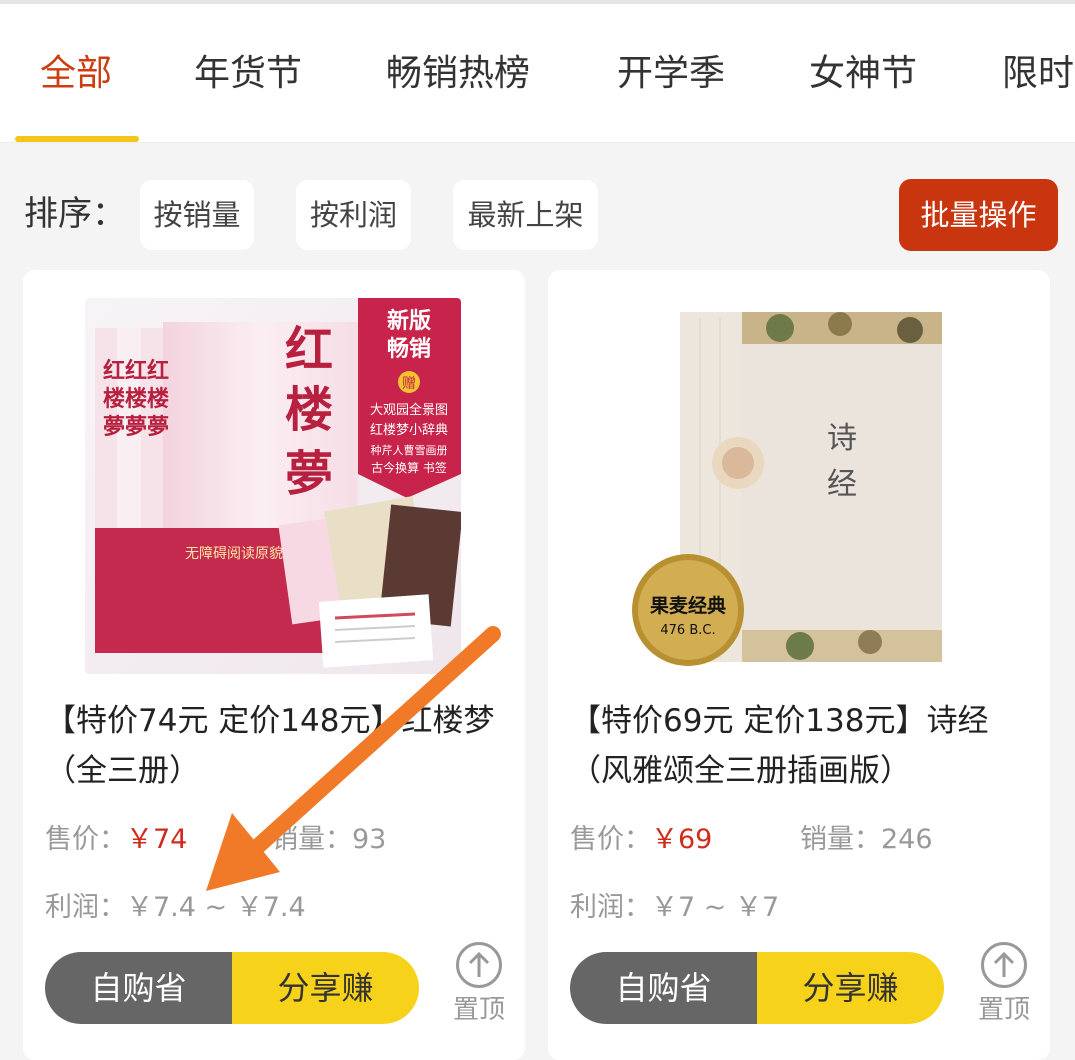 This screenshot has height=1060, width=1075. Describe the element at coordinates (309, 350) in the screenshot. I see `cover-title-char-1: 红` at that location.